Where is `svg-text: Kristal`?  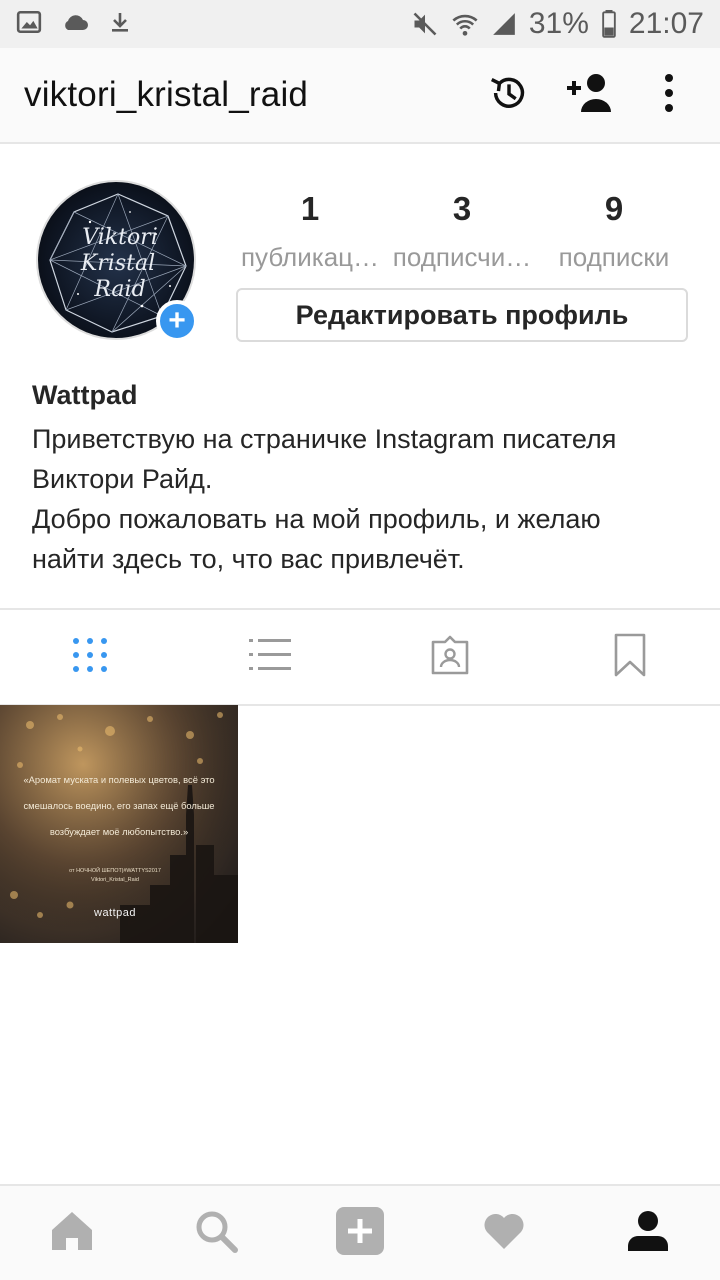 svg-text: Kristal is located at coordinates (117, 263).